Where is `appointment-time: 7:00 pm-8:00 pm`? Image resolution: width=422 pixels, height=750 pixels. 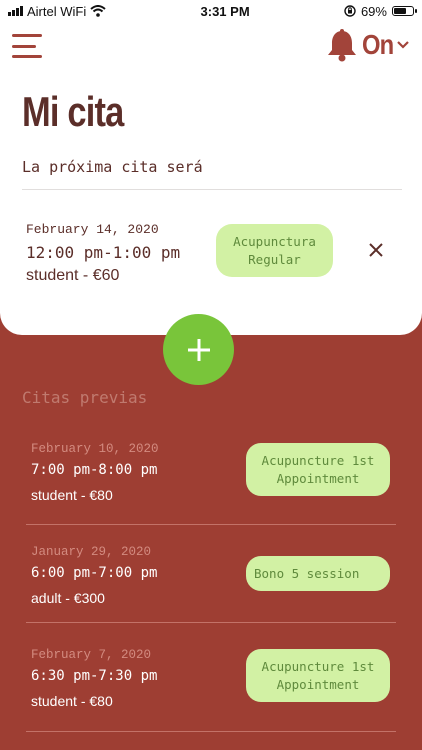 appointment-time: 7:00 pm-8:00 pm is located at coordinates (94, 470).